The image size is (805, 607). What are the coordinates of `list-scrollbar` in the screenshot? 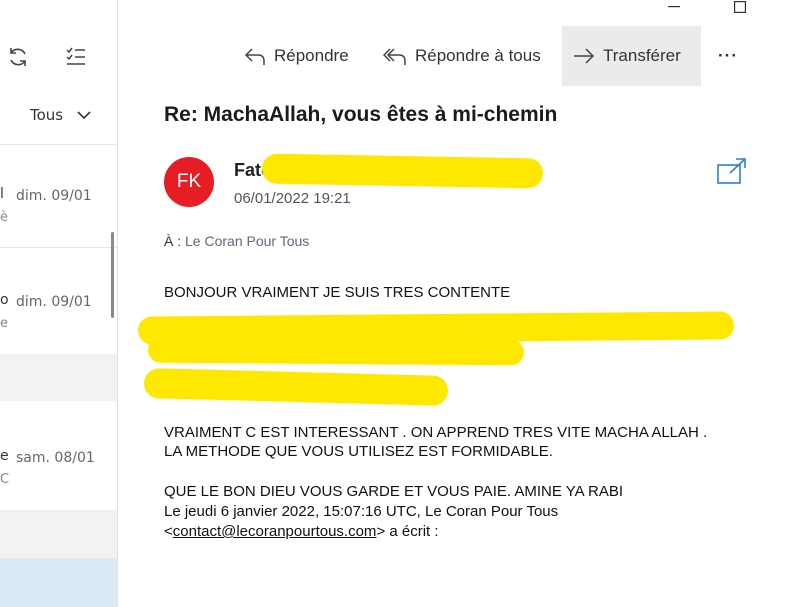 It's located at (112, 275).